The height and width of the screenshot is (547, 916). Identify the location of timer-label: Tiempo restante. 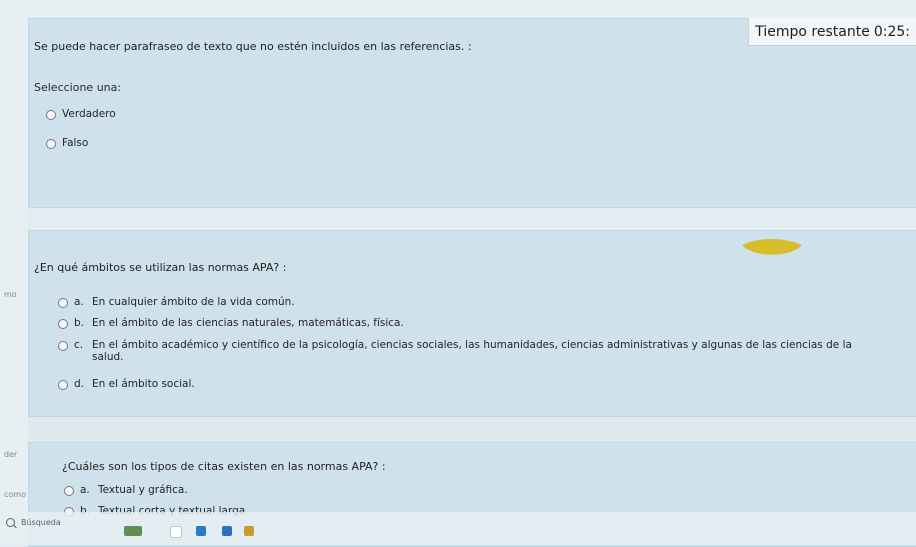
(812, 31).